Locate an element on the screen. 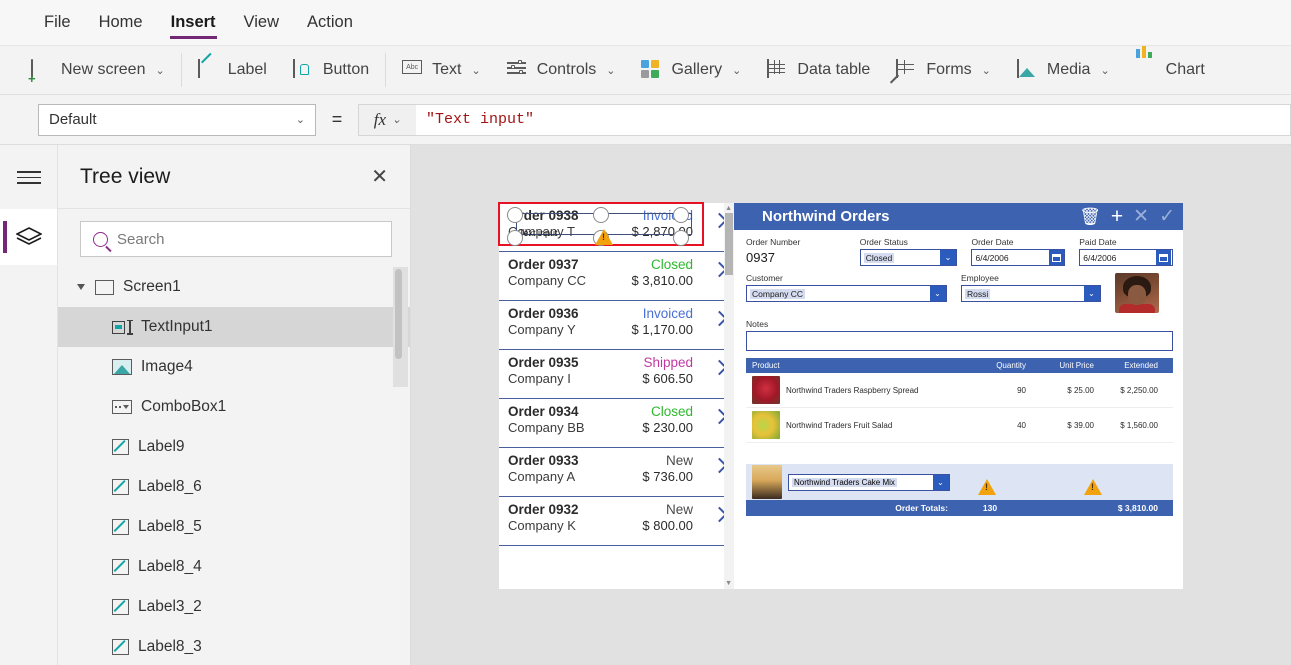 This screenshot has width=1291, height=665. tree-item-label8-4: Label8_4 is located at coordinates (234, 567).